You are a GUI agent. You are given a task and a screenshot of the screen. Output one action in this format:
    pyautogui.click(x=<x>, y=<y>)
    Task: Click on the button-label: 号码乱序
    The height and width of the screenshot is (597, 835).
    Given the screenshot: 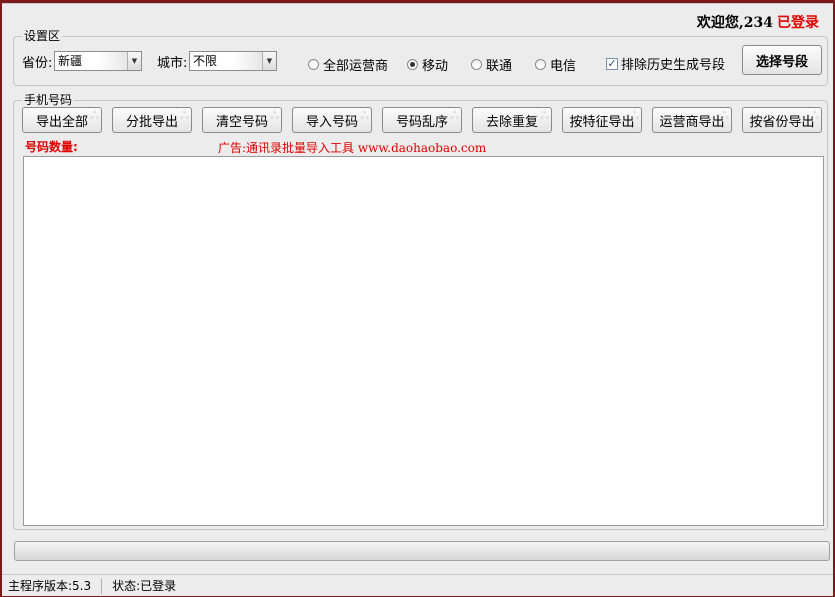 What is the action you would take?
    pyautogui.click(x=421, y=122)
    